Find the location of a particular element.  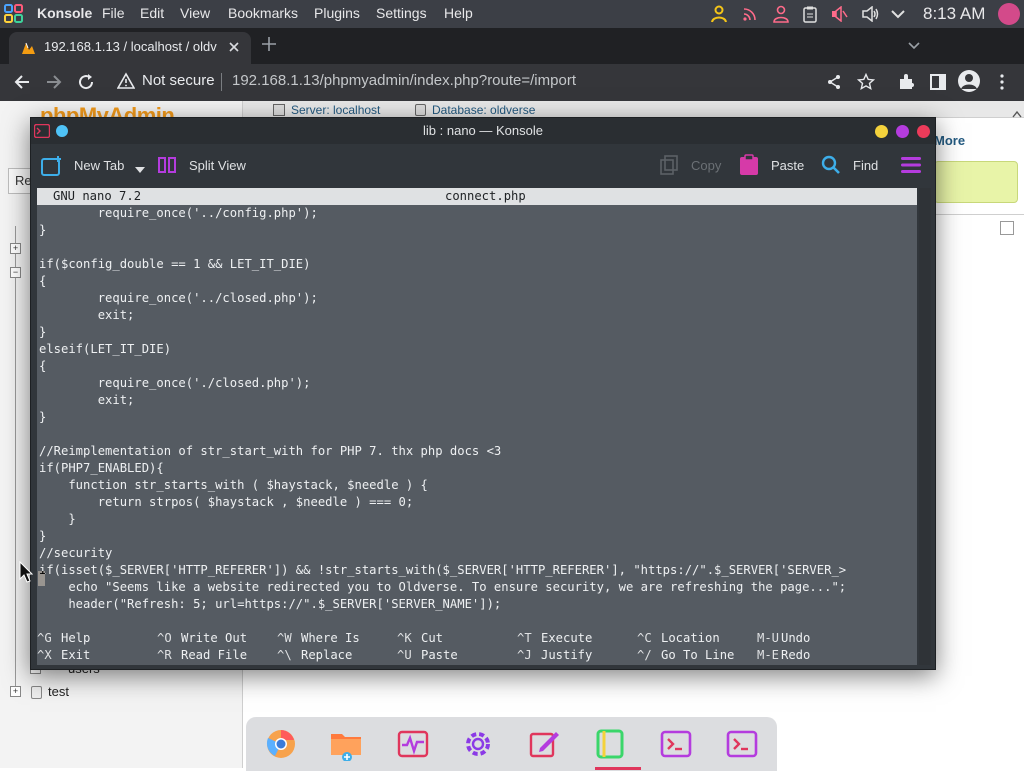

copy-icon is located at coordinates (669, 166).